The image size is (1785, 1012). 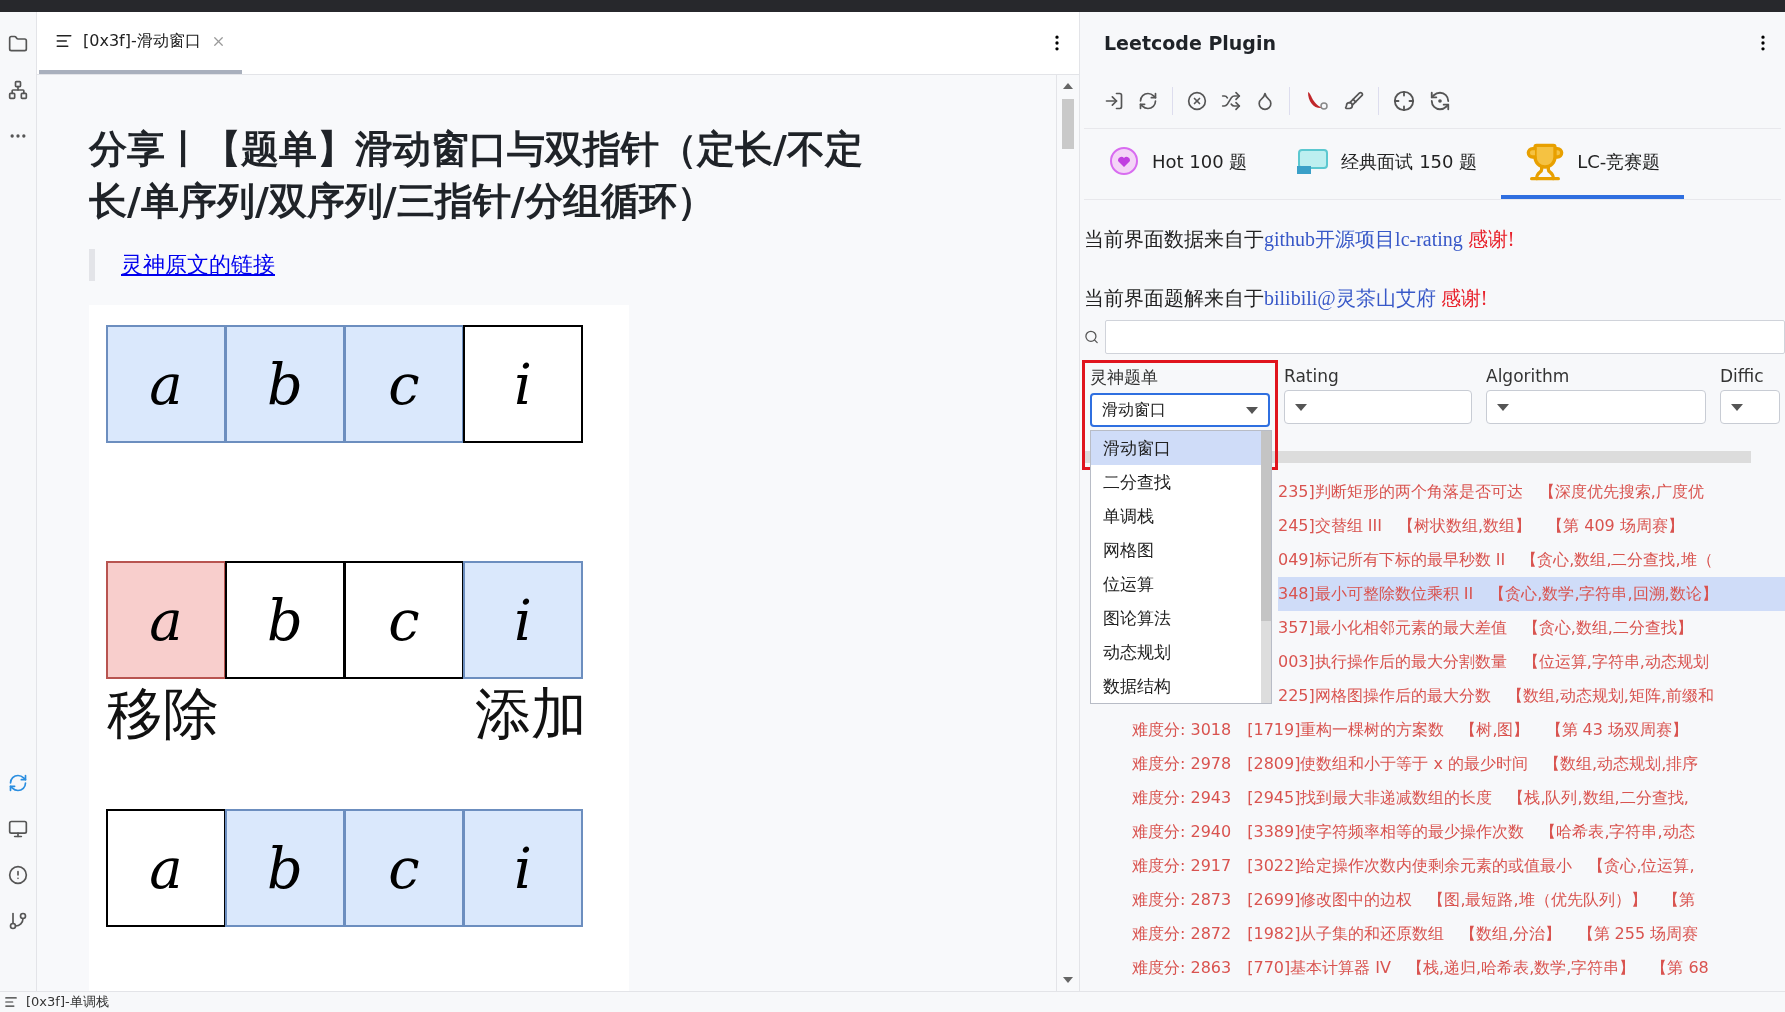 I want to click on problem-title: 049]标记所有下标的最早秒数 II, so click(x=1392, y=560).